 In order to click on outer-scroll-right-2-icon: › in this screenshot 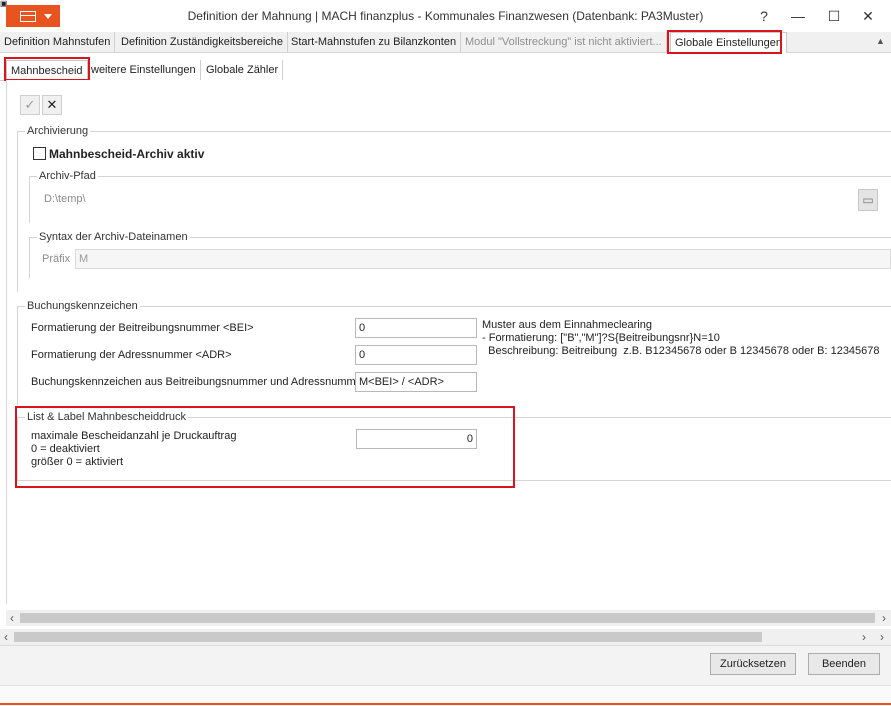, I will do `click(882, 637)`.